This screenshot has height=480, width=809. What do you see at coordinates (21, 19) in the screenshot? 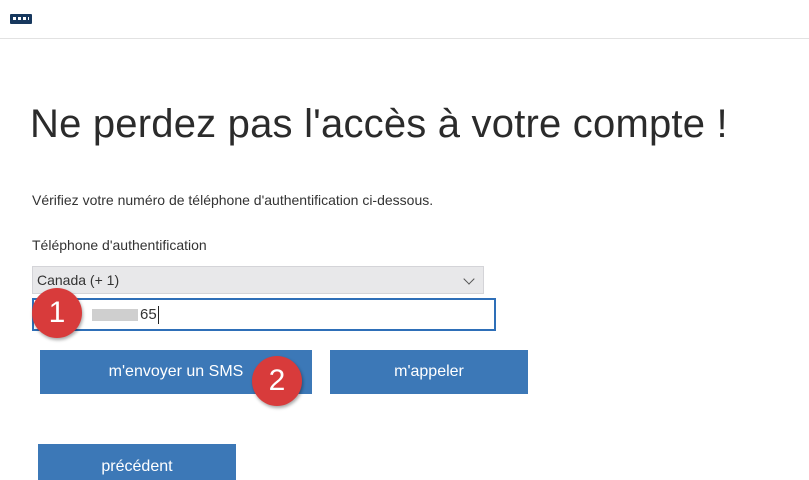
I see `logo-icon` at bounding box center [21, 19].